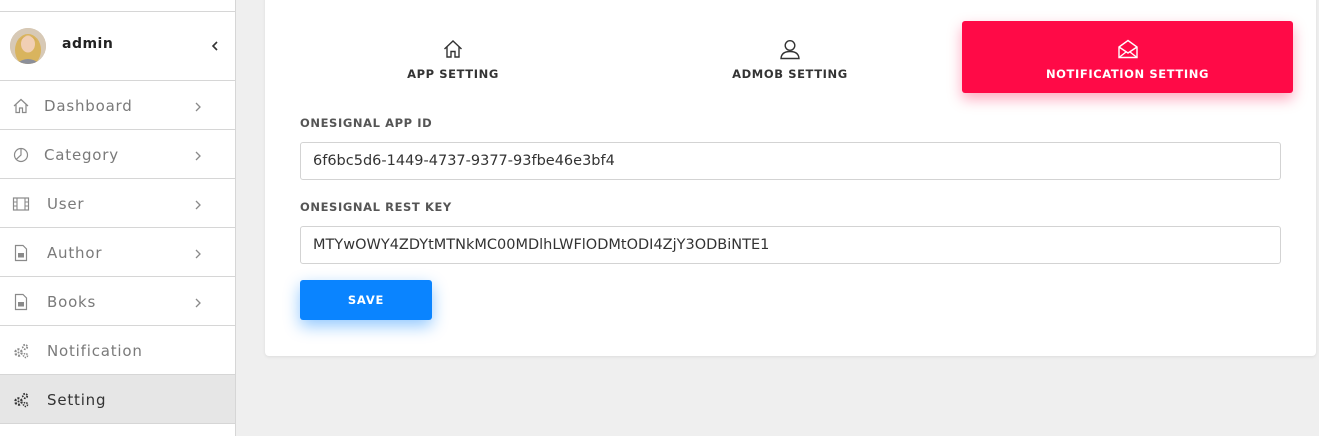 This screenshot has height=436, width=1319. What do you see at coordinates (790, 49) in the screenshot?
I see `user-icon` at bounding box center [790, 49].